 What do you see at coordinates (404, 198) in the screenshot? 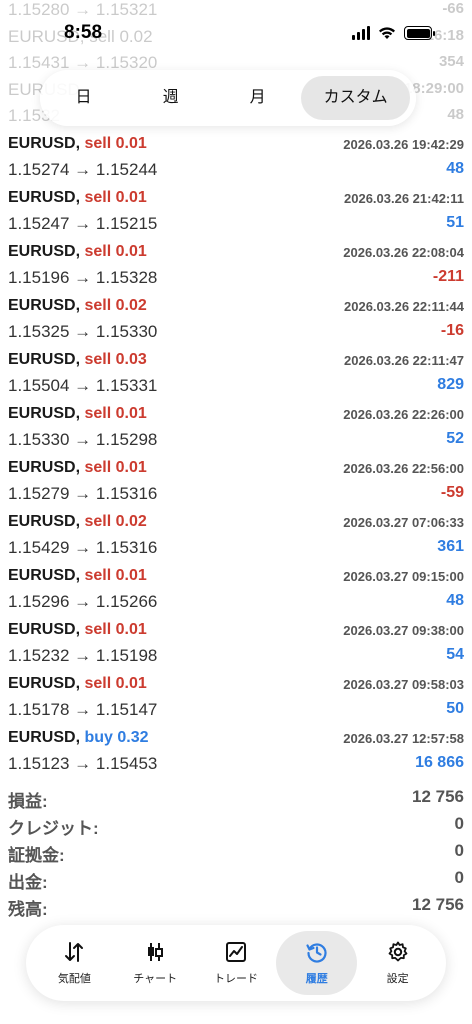
I see `trade-time: 2026.03.26 21:42:11` at bounding box center [404, 198].